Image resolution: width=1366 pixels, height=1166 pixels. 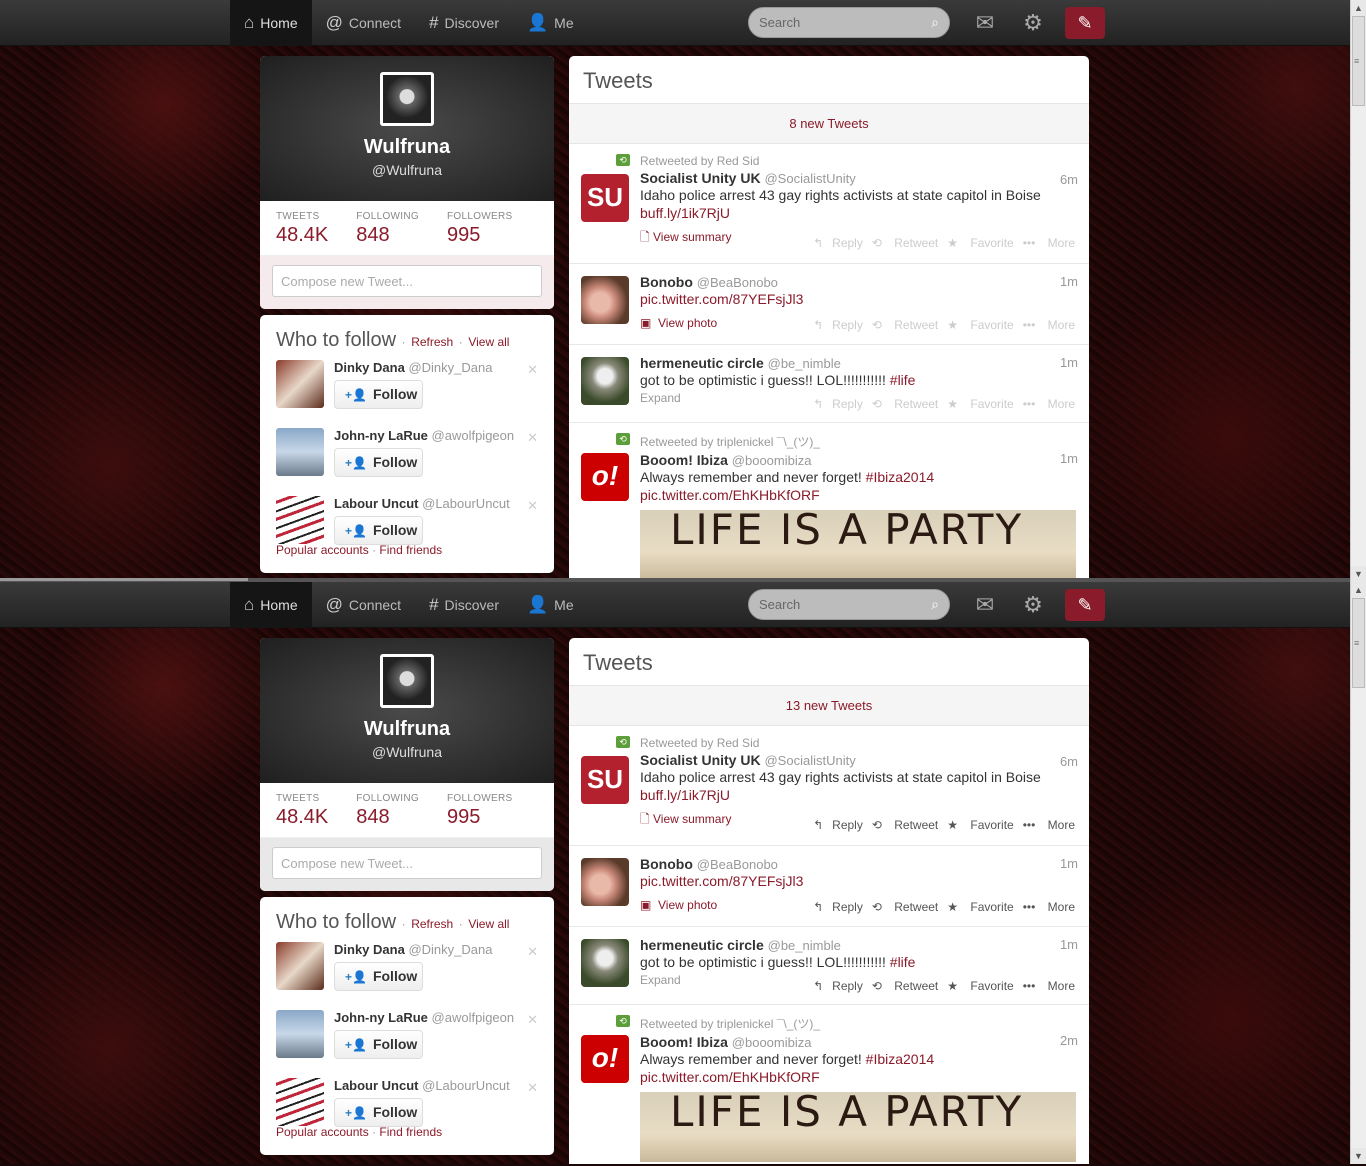 I want to click on messages-icon: ✉, so click(x=985, y=23).